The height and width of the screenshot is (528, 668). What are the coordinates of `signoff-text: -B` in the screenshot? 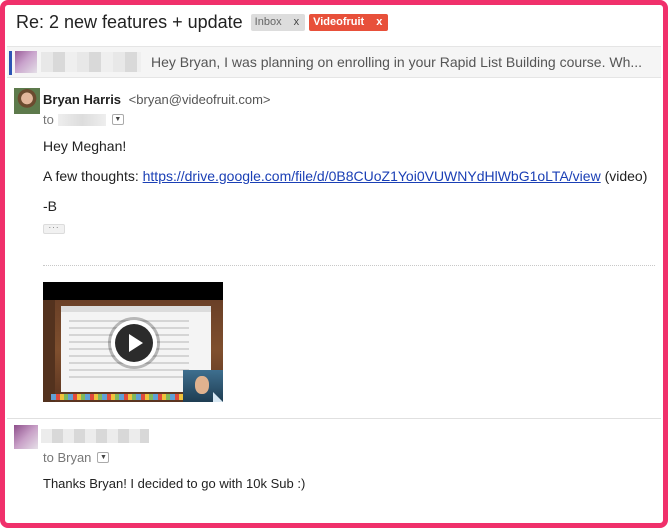 It's located at (50, 206).